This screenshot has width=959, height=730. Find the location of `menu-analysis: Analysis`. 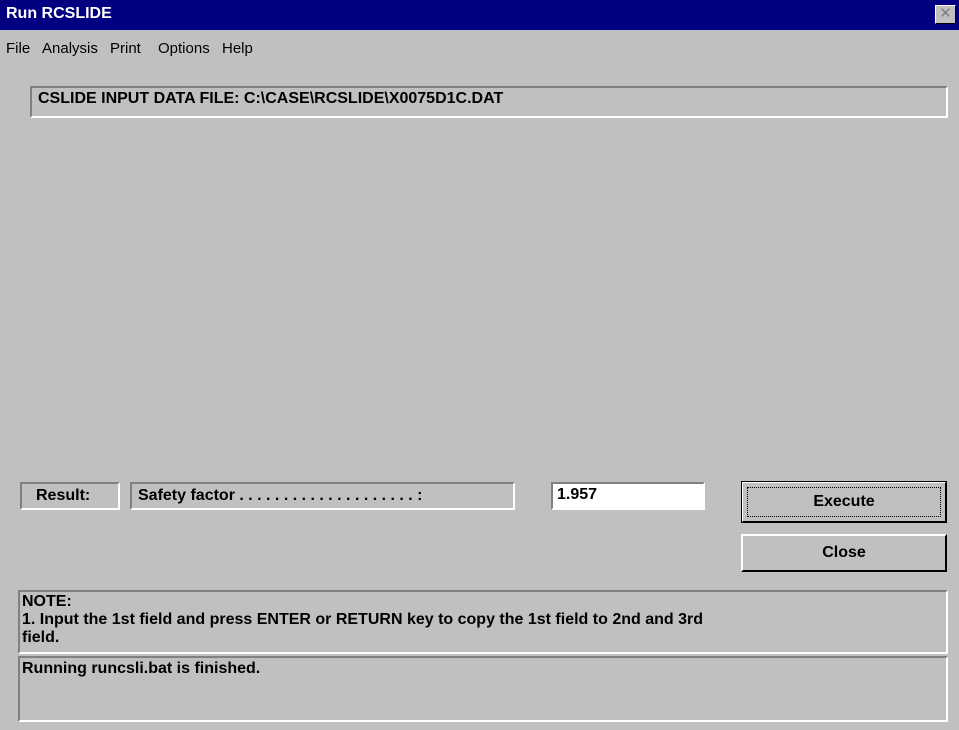

menu-analysis: Analysis is located at coordinates (70, 48).